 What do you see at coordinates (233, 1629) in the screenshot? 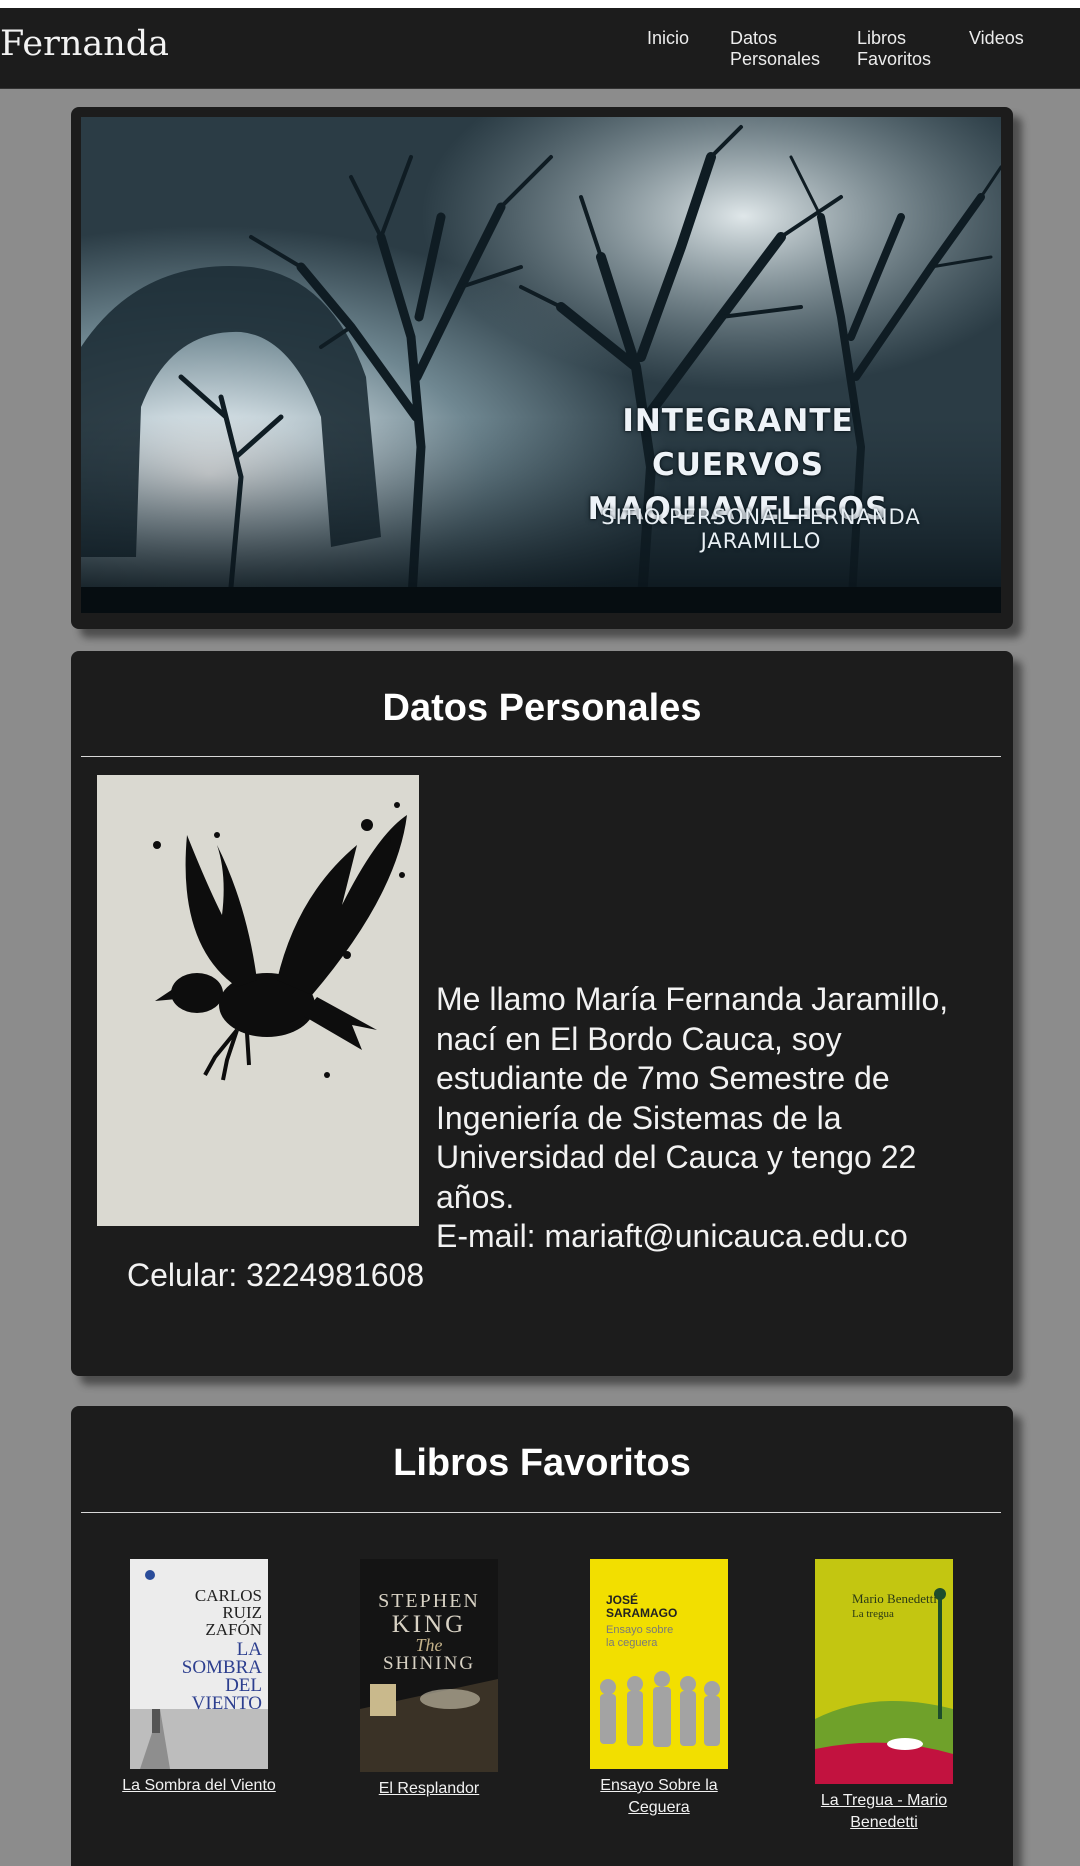
I see `cover-text: ZAFÓN` at bounding box center [233, 1629].